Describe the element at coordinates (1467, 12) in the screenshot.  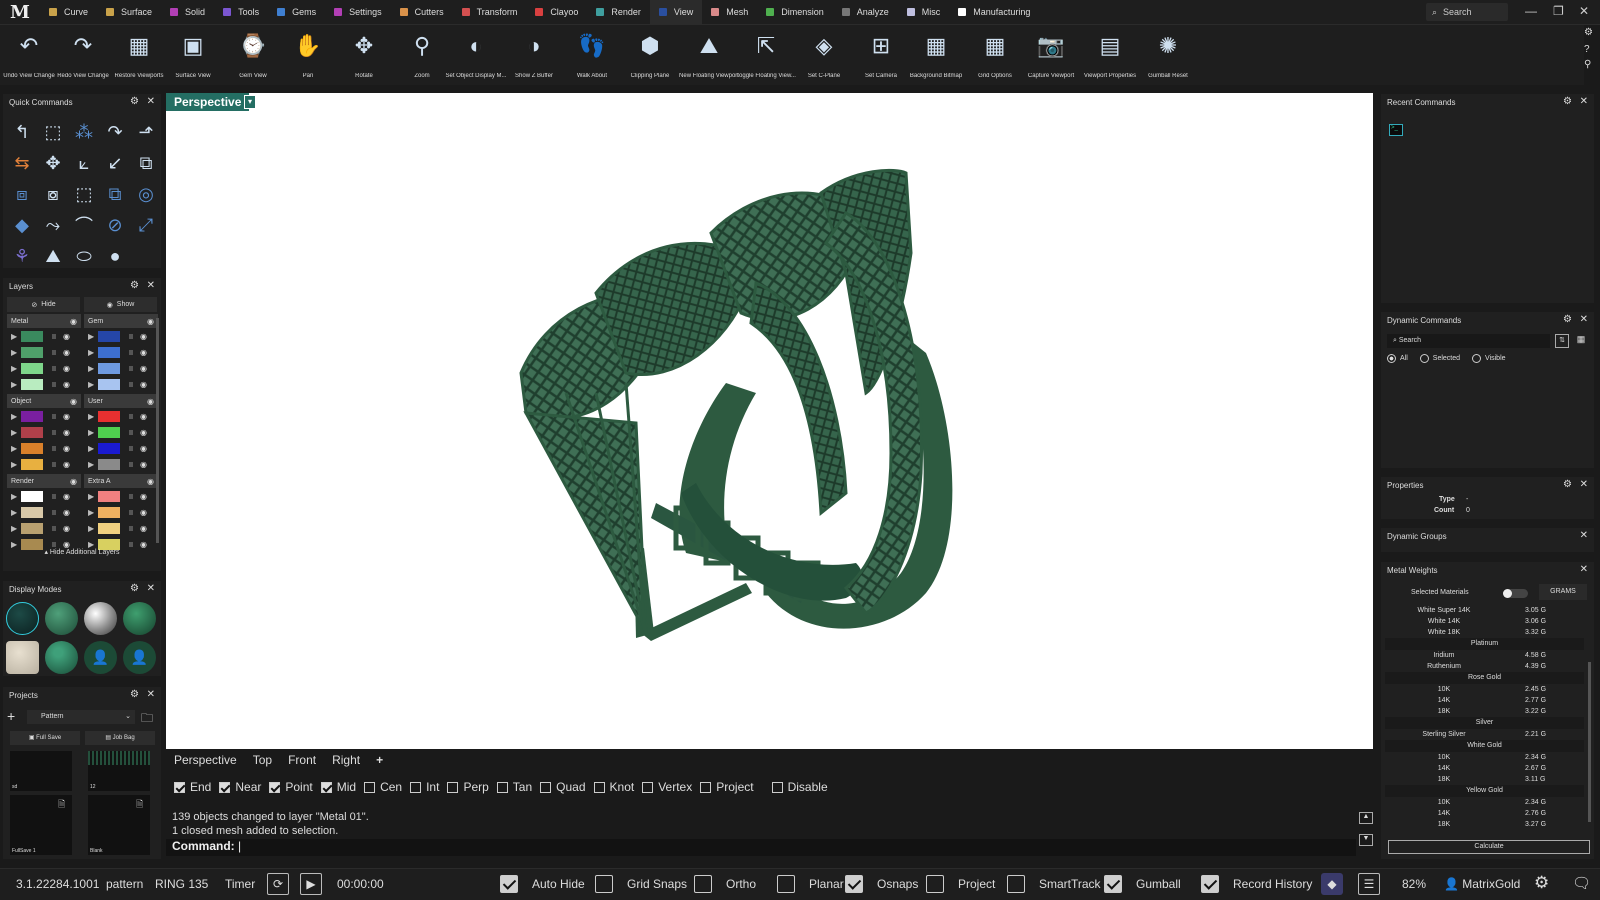
I see `top-search-input: ⌕ Search` at that location.